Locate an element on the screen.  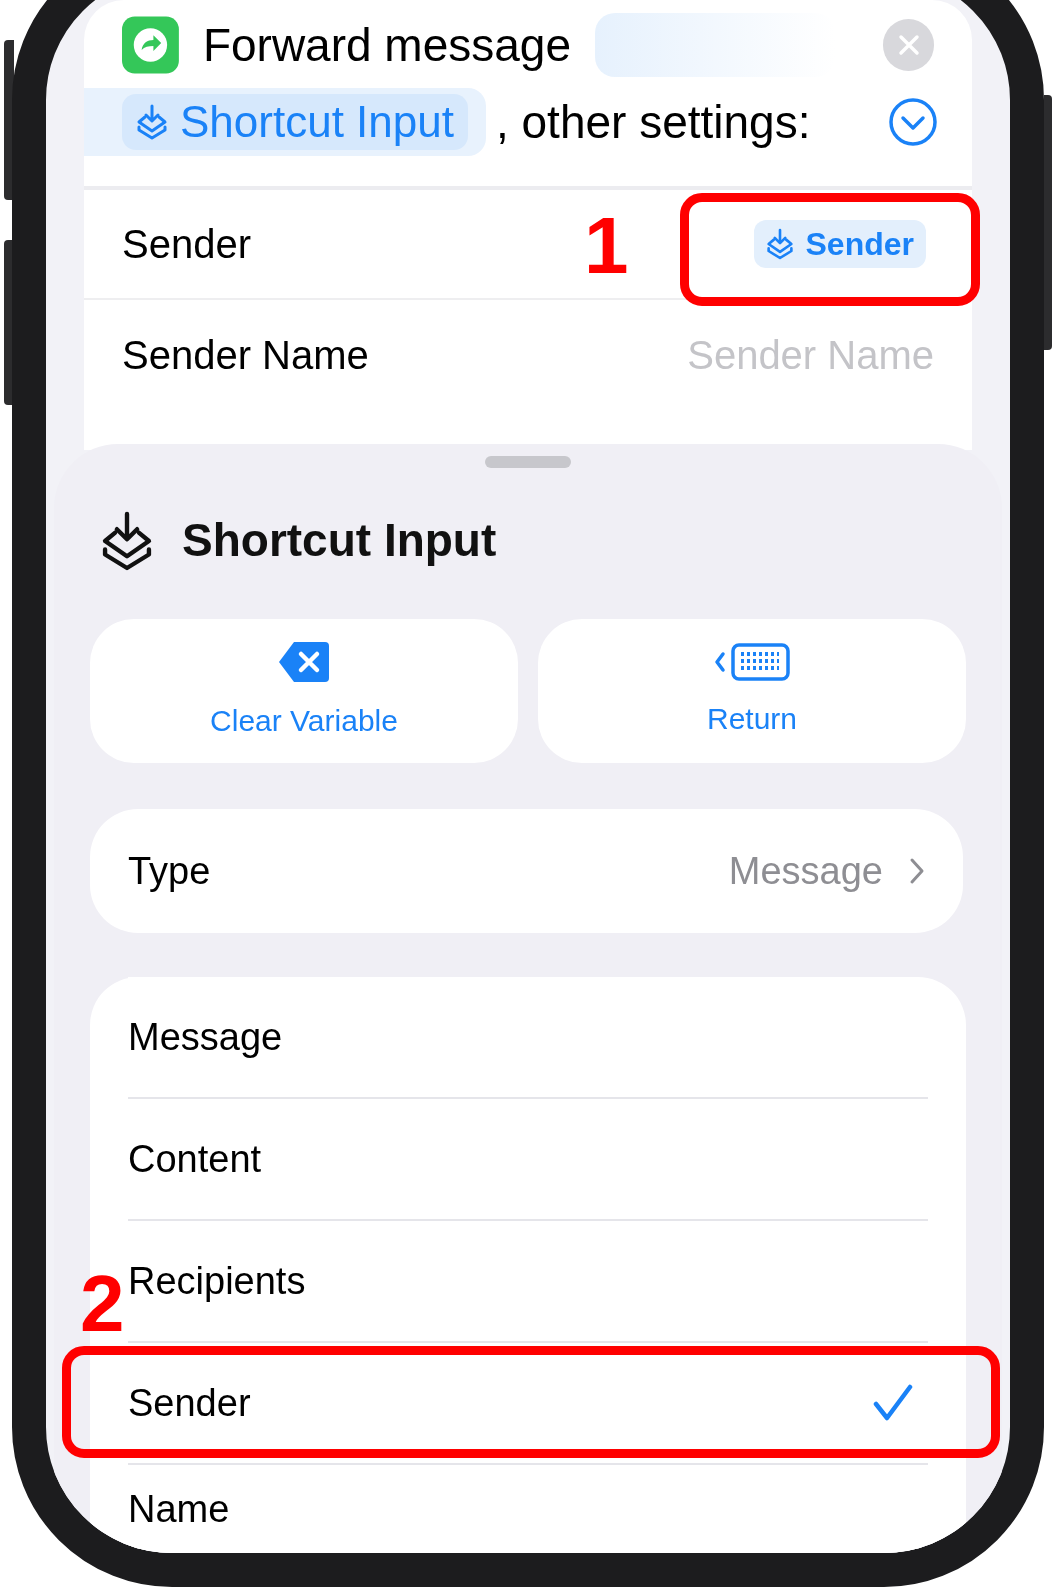
close-button is located at coordinates (908, 45).